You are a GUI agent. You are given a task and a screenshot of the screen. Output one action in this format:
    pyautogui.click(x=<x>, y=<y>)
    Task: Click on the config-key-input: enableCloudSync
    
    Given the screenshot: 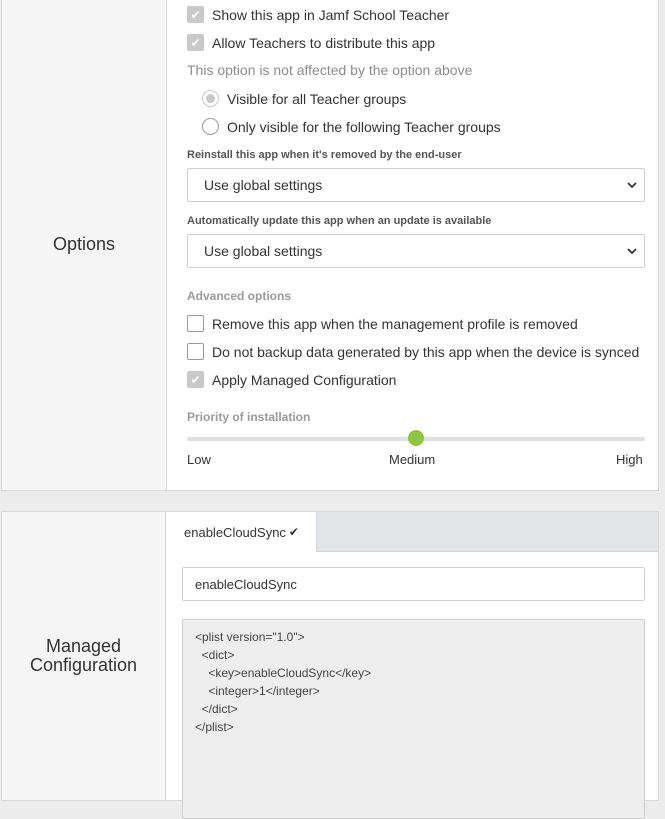 What is the action you would take?
    pyautogui.click(x=413, y=584)
    